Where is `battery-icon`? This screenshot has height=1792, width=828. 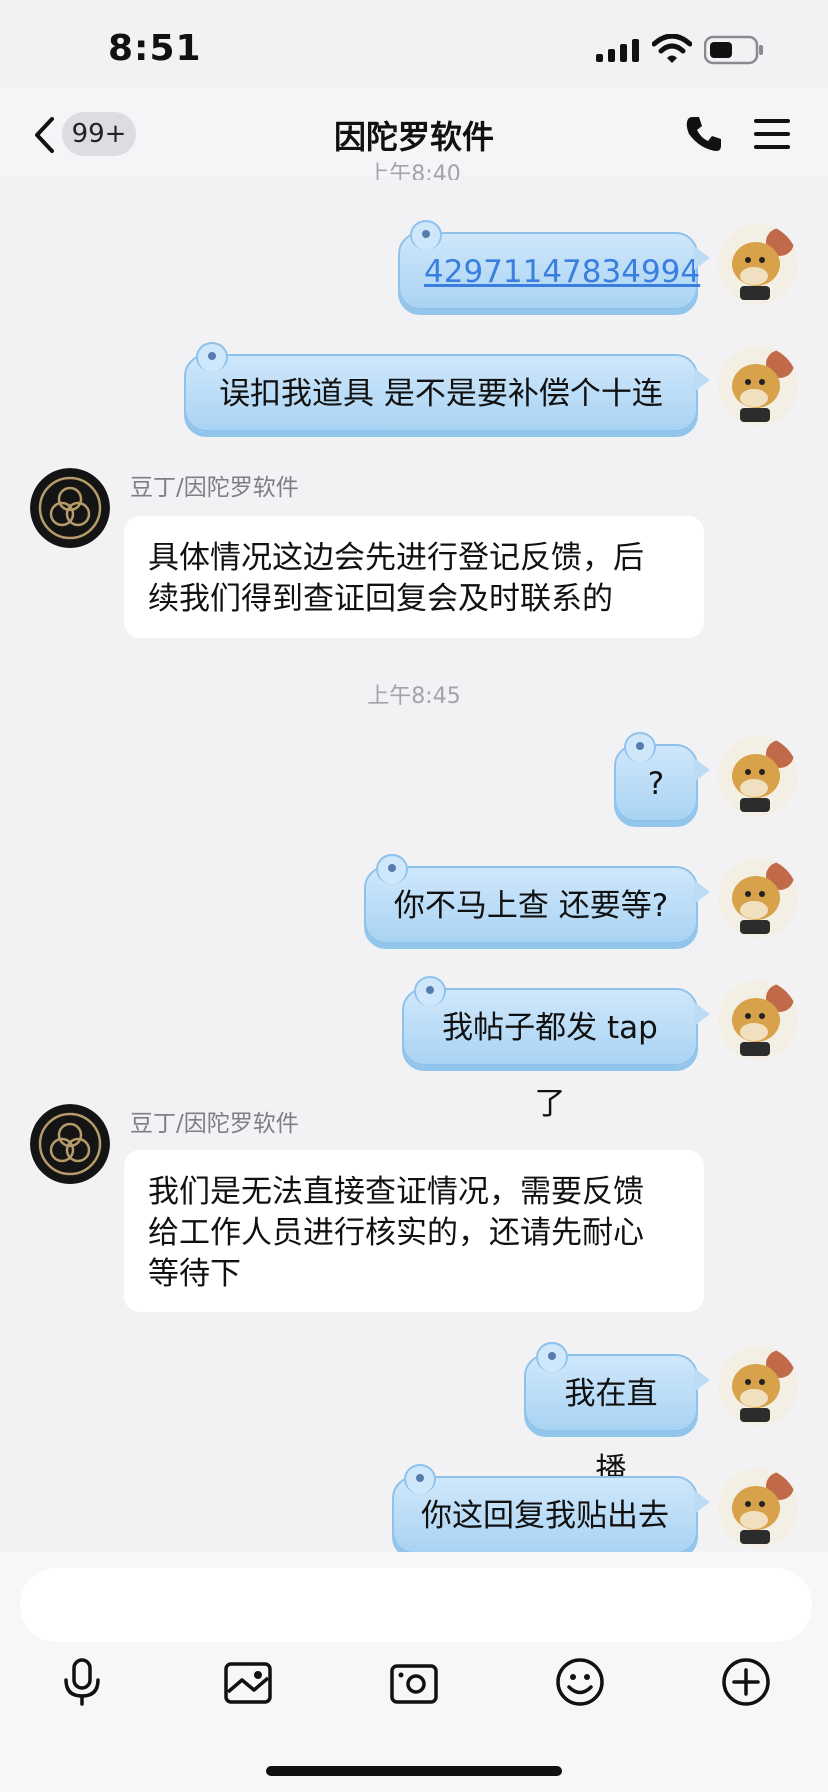 battery-icon is located at coordinates (733, 50).